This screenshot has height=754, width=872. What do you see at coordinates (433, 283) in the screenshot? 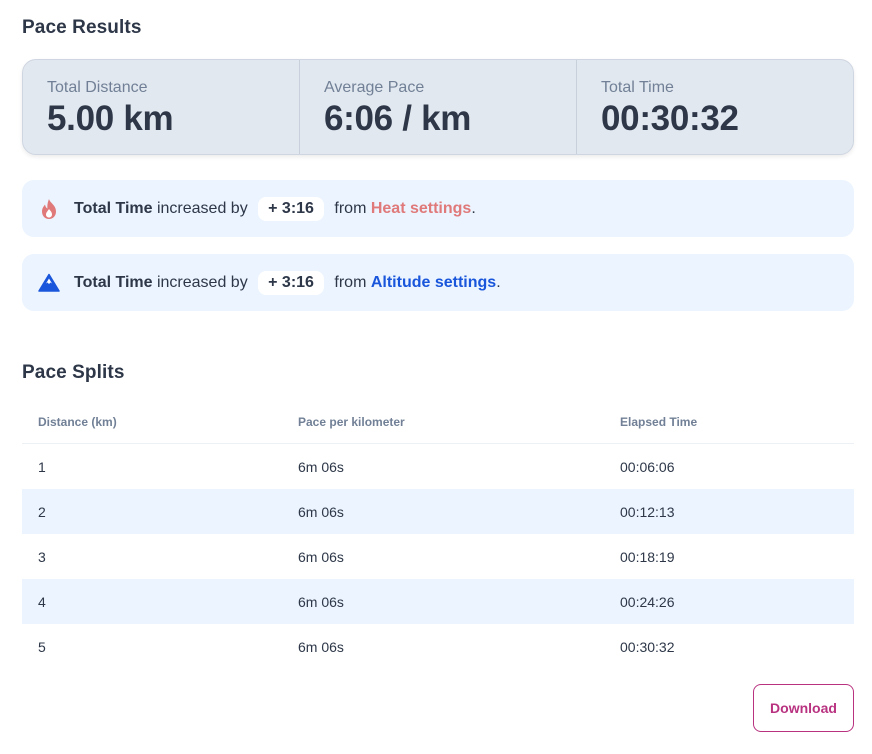
I see `altitude-settings-link: Altitude settings` at bounding box center [433, 283].